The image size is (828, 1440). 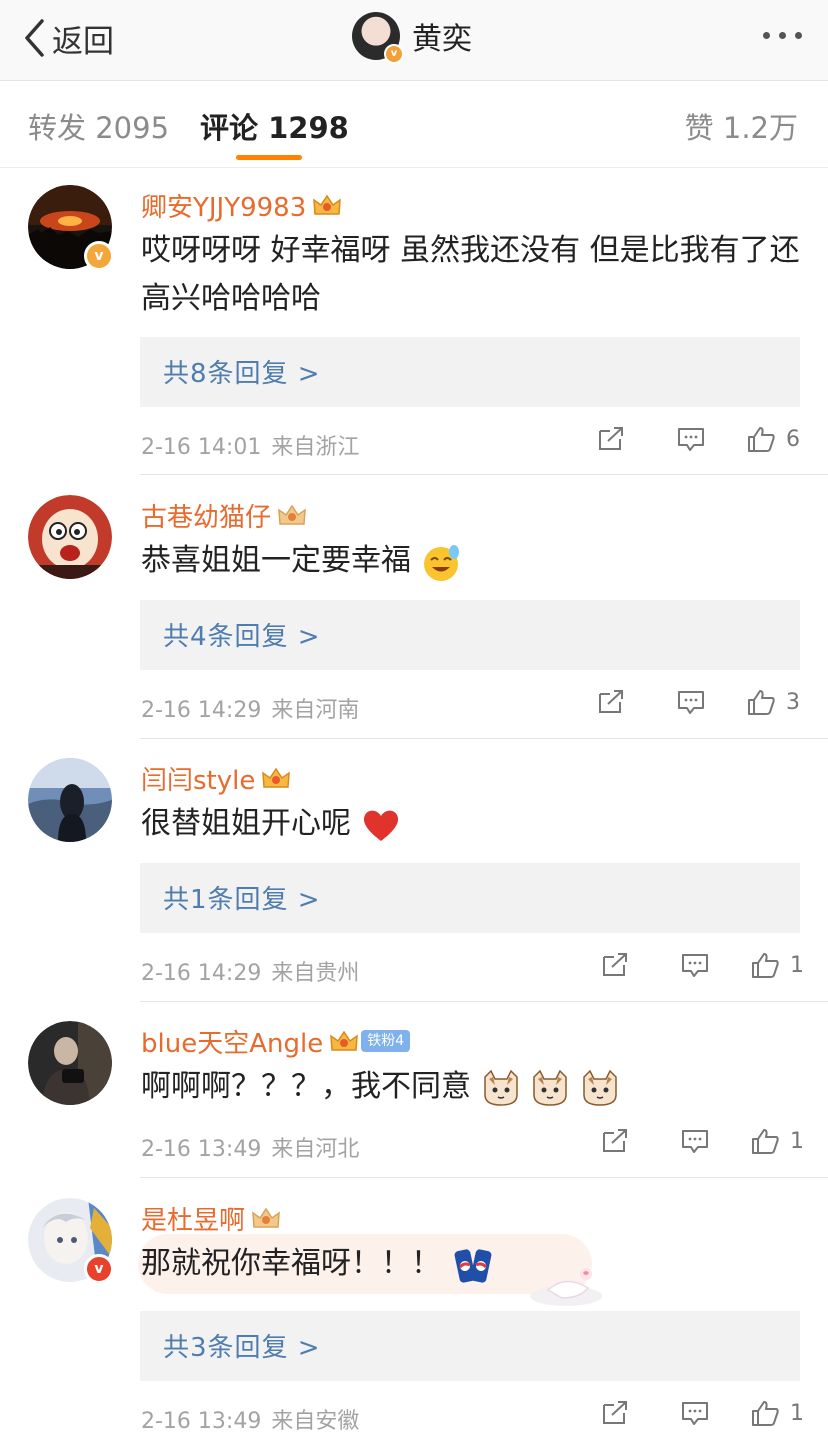 I want to click on replies-label: 共1条回复 >, so click(x=242, y=900).